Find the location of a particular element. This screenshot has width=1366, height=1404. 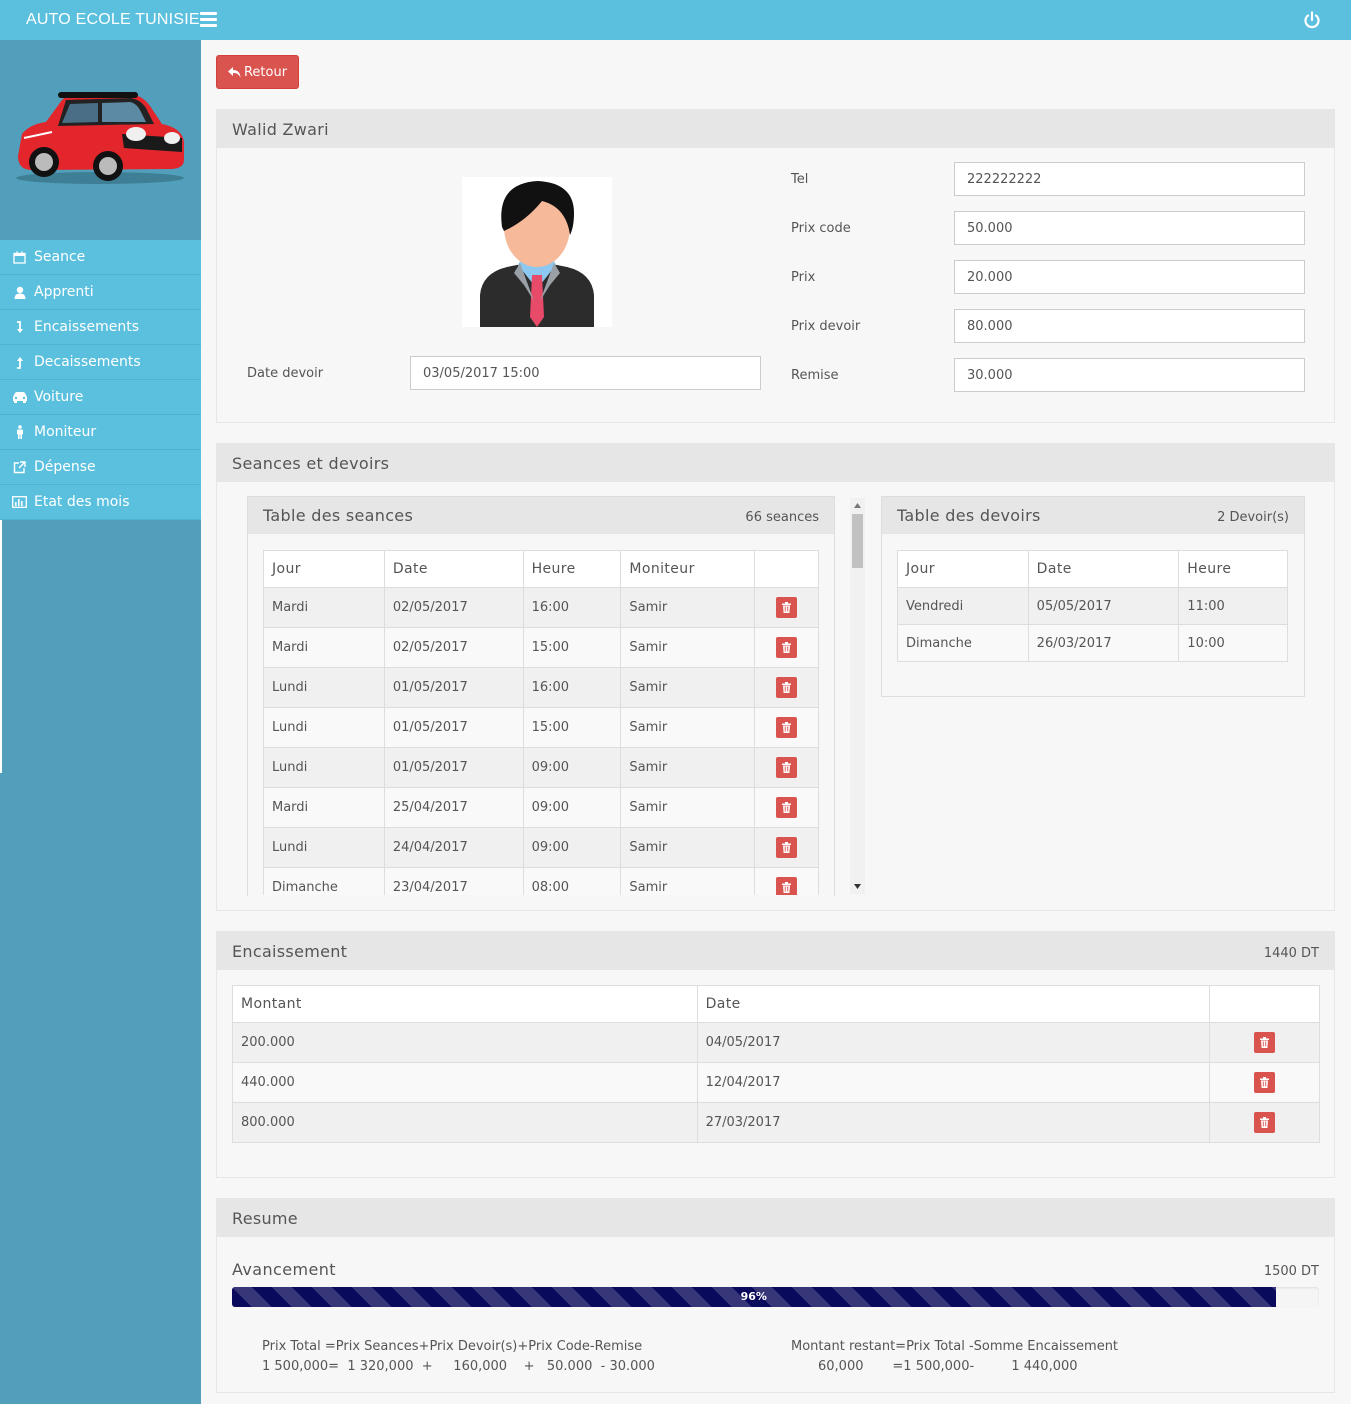

seances-scrollbar is located at coordinates (857, 696).